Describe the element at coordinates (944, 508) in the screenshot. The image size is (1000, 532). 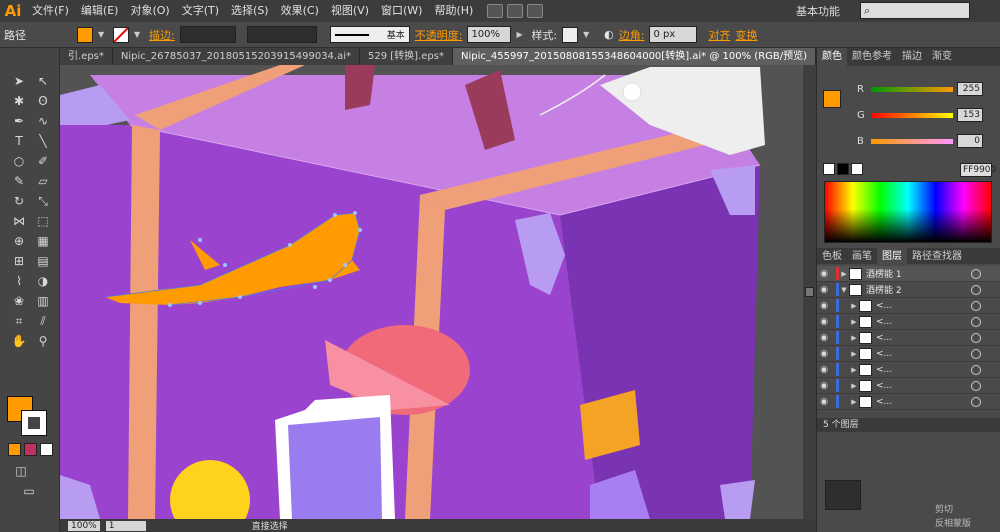
I see `clip-label: 剪切` at that location.